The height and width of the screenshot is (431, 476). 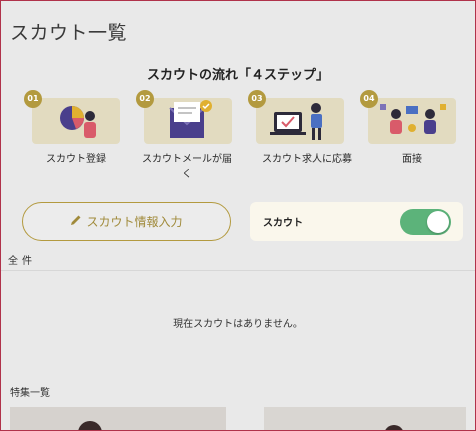 I want to click on scout-toggle-label: スカウト, so click(x=283, y=223).